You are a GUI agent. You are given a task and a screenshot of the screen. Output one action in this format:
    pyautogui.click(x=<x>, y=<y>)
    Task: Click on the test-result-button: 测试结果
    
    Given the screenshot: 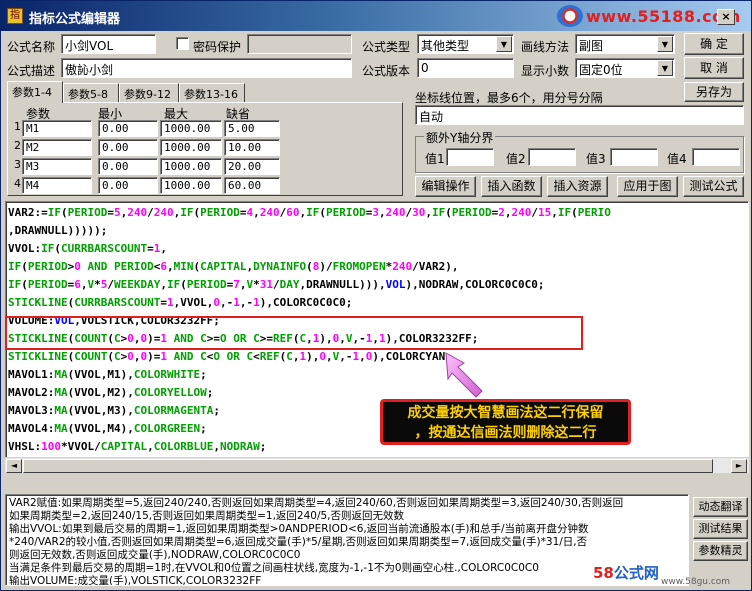 What is the action you would take?
    pyautogui.click(x=720, y=529)
    